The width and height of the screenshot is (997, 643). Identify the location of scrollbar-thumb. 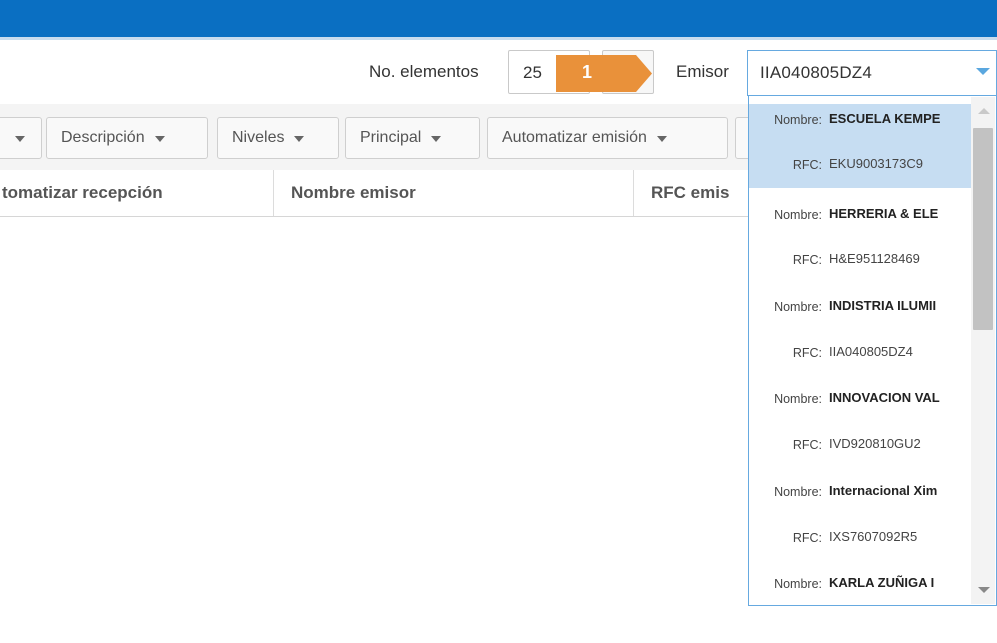
(983, 229).